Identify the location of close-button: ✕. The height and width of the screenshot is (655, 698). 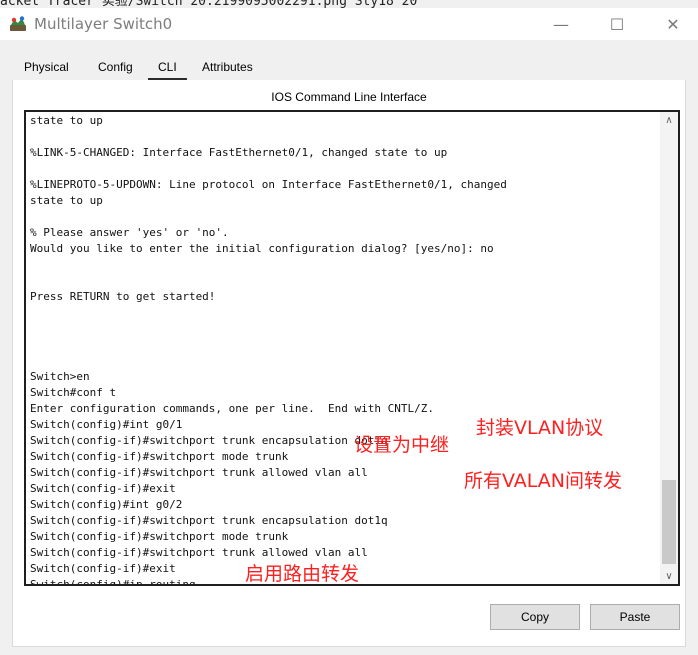
(673, 24).